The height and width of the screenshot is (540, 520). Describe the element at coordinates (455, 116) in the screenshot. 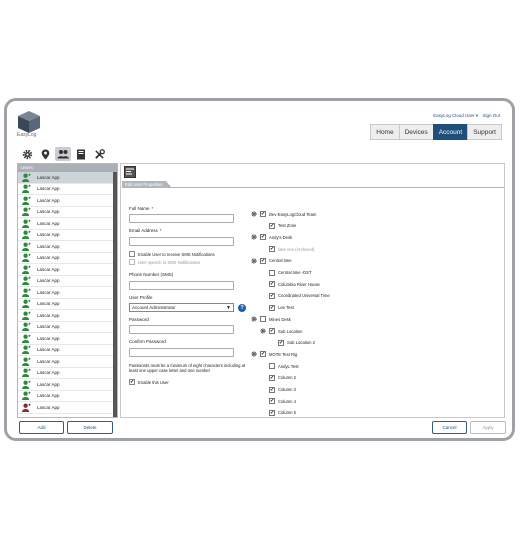

I see `user-menu: EasyLog Cloud User ▾` at that location.